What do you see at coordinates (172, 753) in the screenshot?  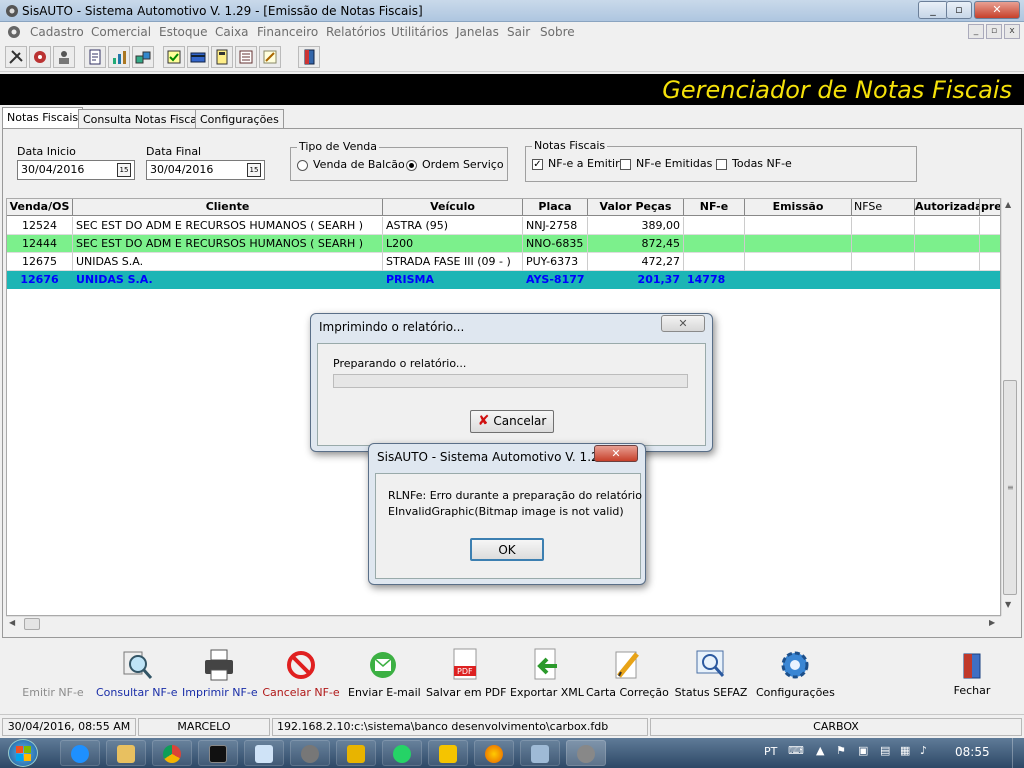 I see `taskbar-chrome-button` at bounding box center [172, 753].